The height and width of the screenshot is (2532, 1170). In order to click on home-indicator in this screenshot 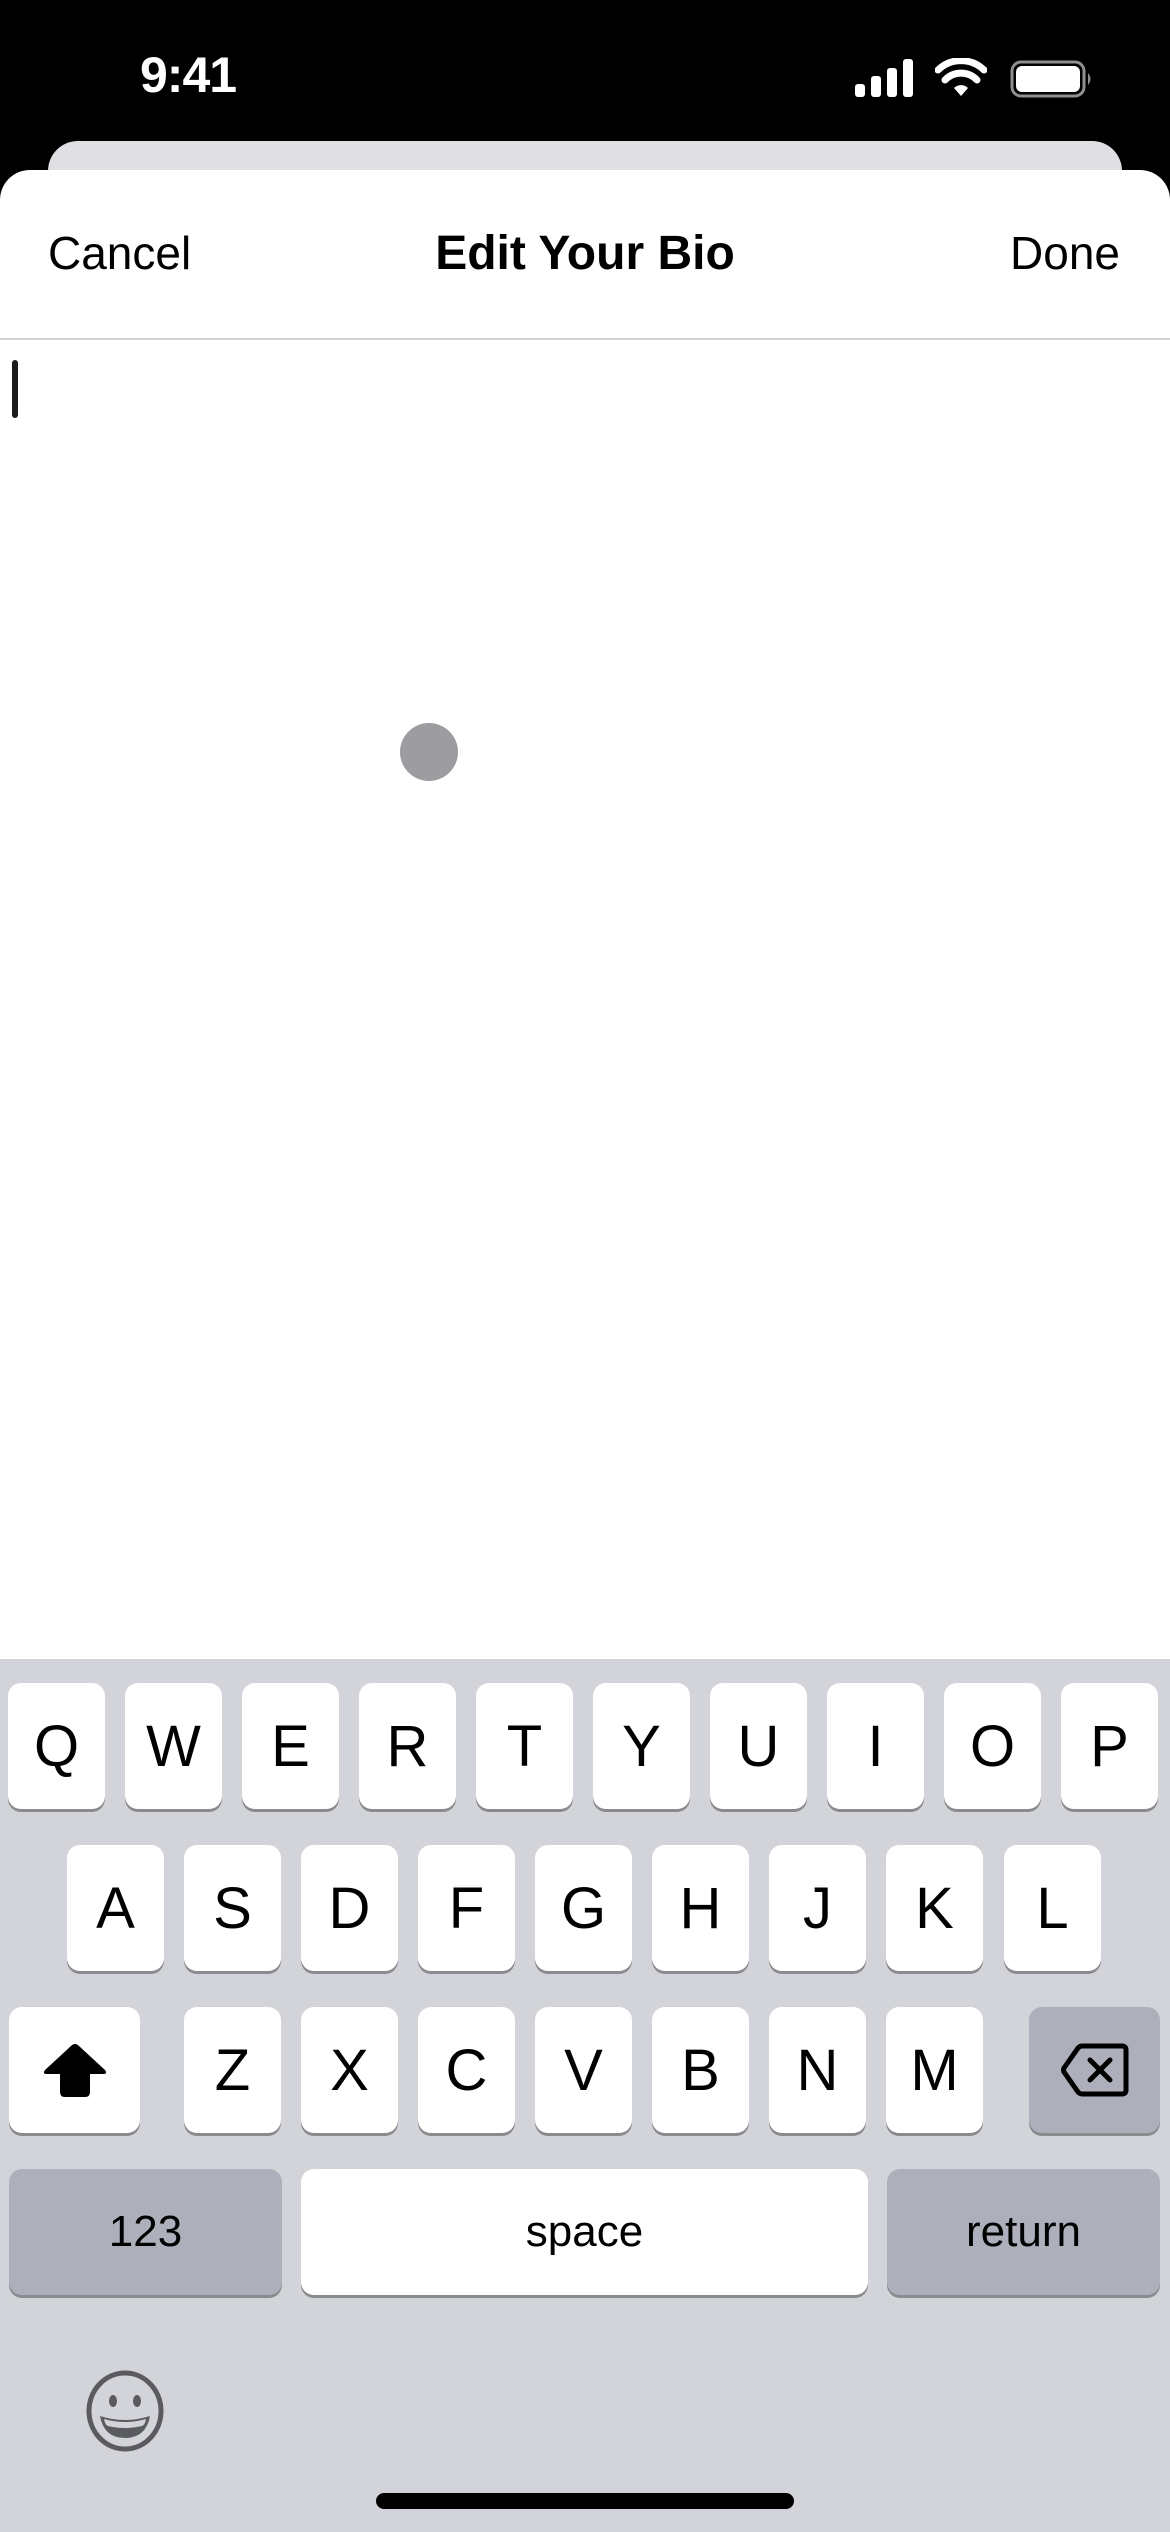, I will do `click(585, 2501)`.